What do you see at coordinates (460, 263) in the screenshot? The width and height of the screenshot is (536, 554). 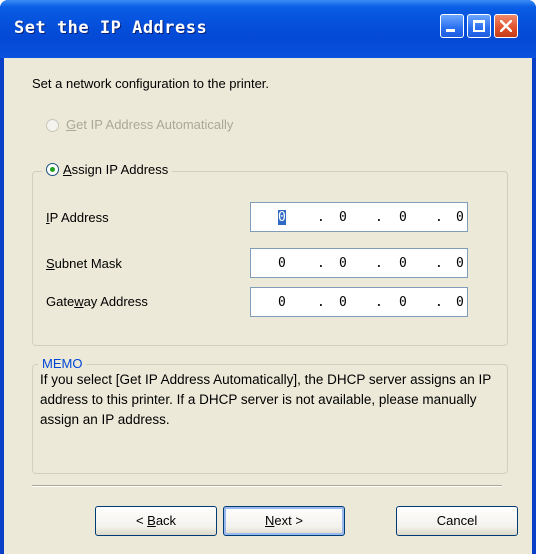 I see `subnet-octet-4: 0` at bounding box center [460, 263].